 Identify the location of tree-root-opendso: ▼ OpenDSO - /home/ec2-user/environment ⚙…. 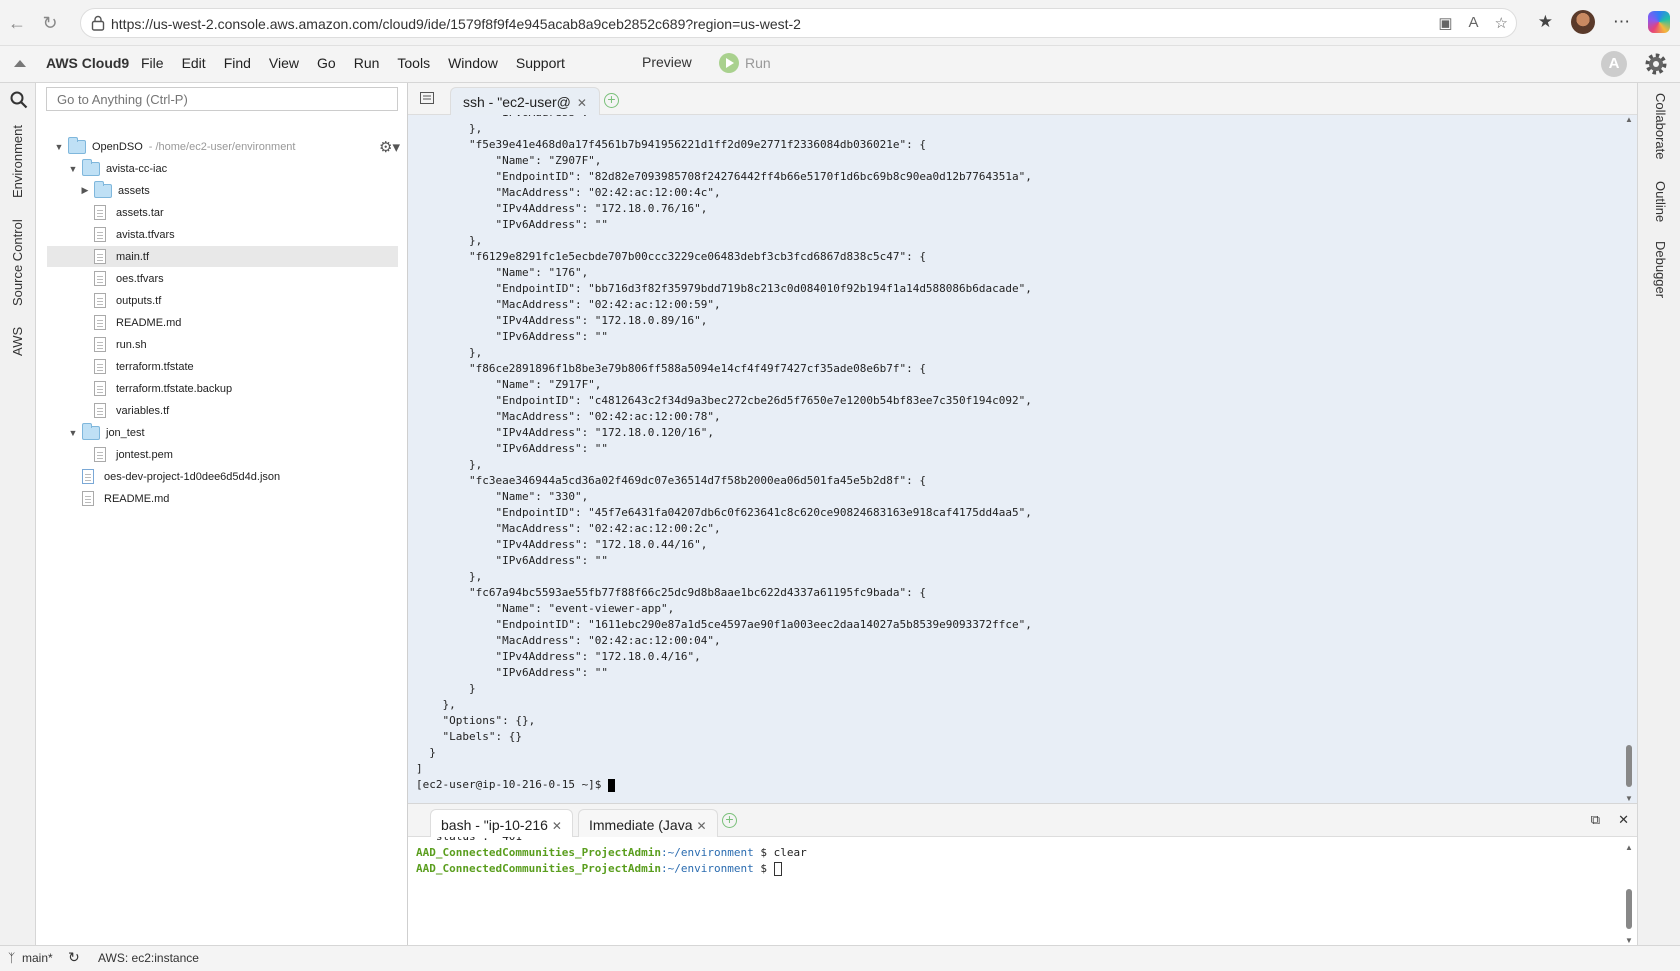
(222, 146).